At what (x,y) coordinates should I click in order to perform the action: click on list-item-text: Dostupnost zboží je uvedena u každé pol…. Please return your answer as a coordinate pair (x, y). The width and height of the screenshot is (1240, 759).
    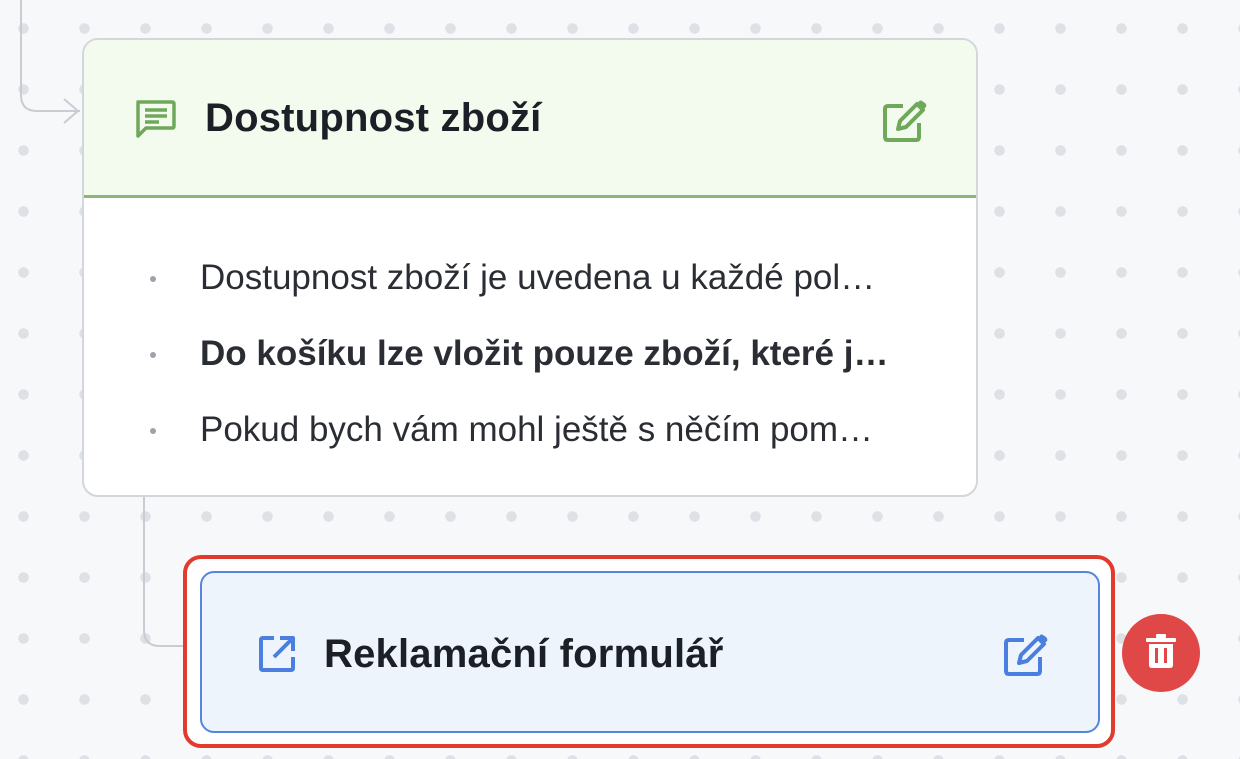
    Looking at the image, I should click on (538, 277).